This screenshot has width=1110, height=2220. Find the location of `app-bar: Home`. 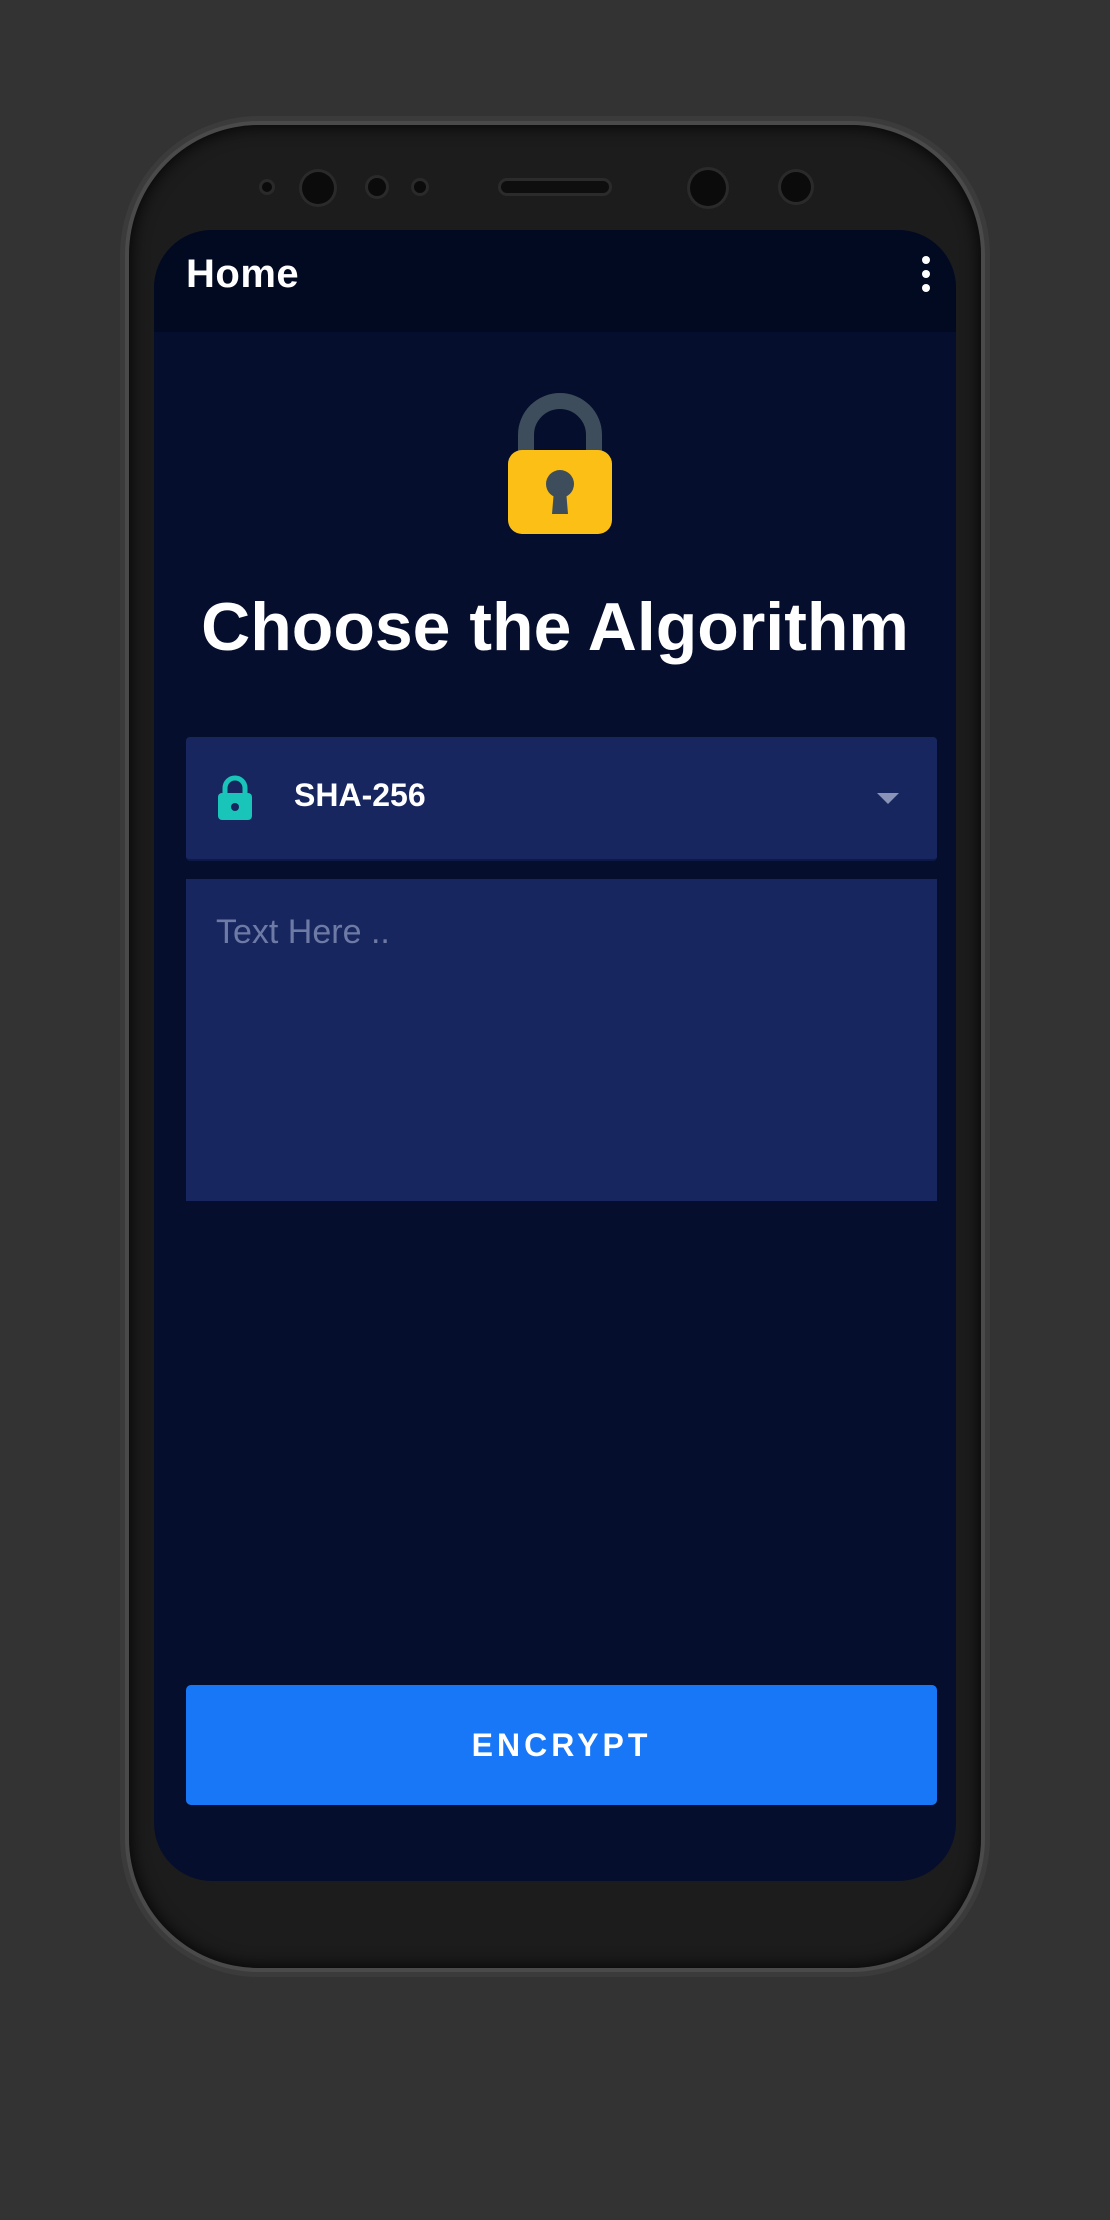

app-bar: Home is located at coordinates (555, 281).